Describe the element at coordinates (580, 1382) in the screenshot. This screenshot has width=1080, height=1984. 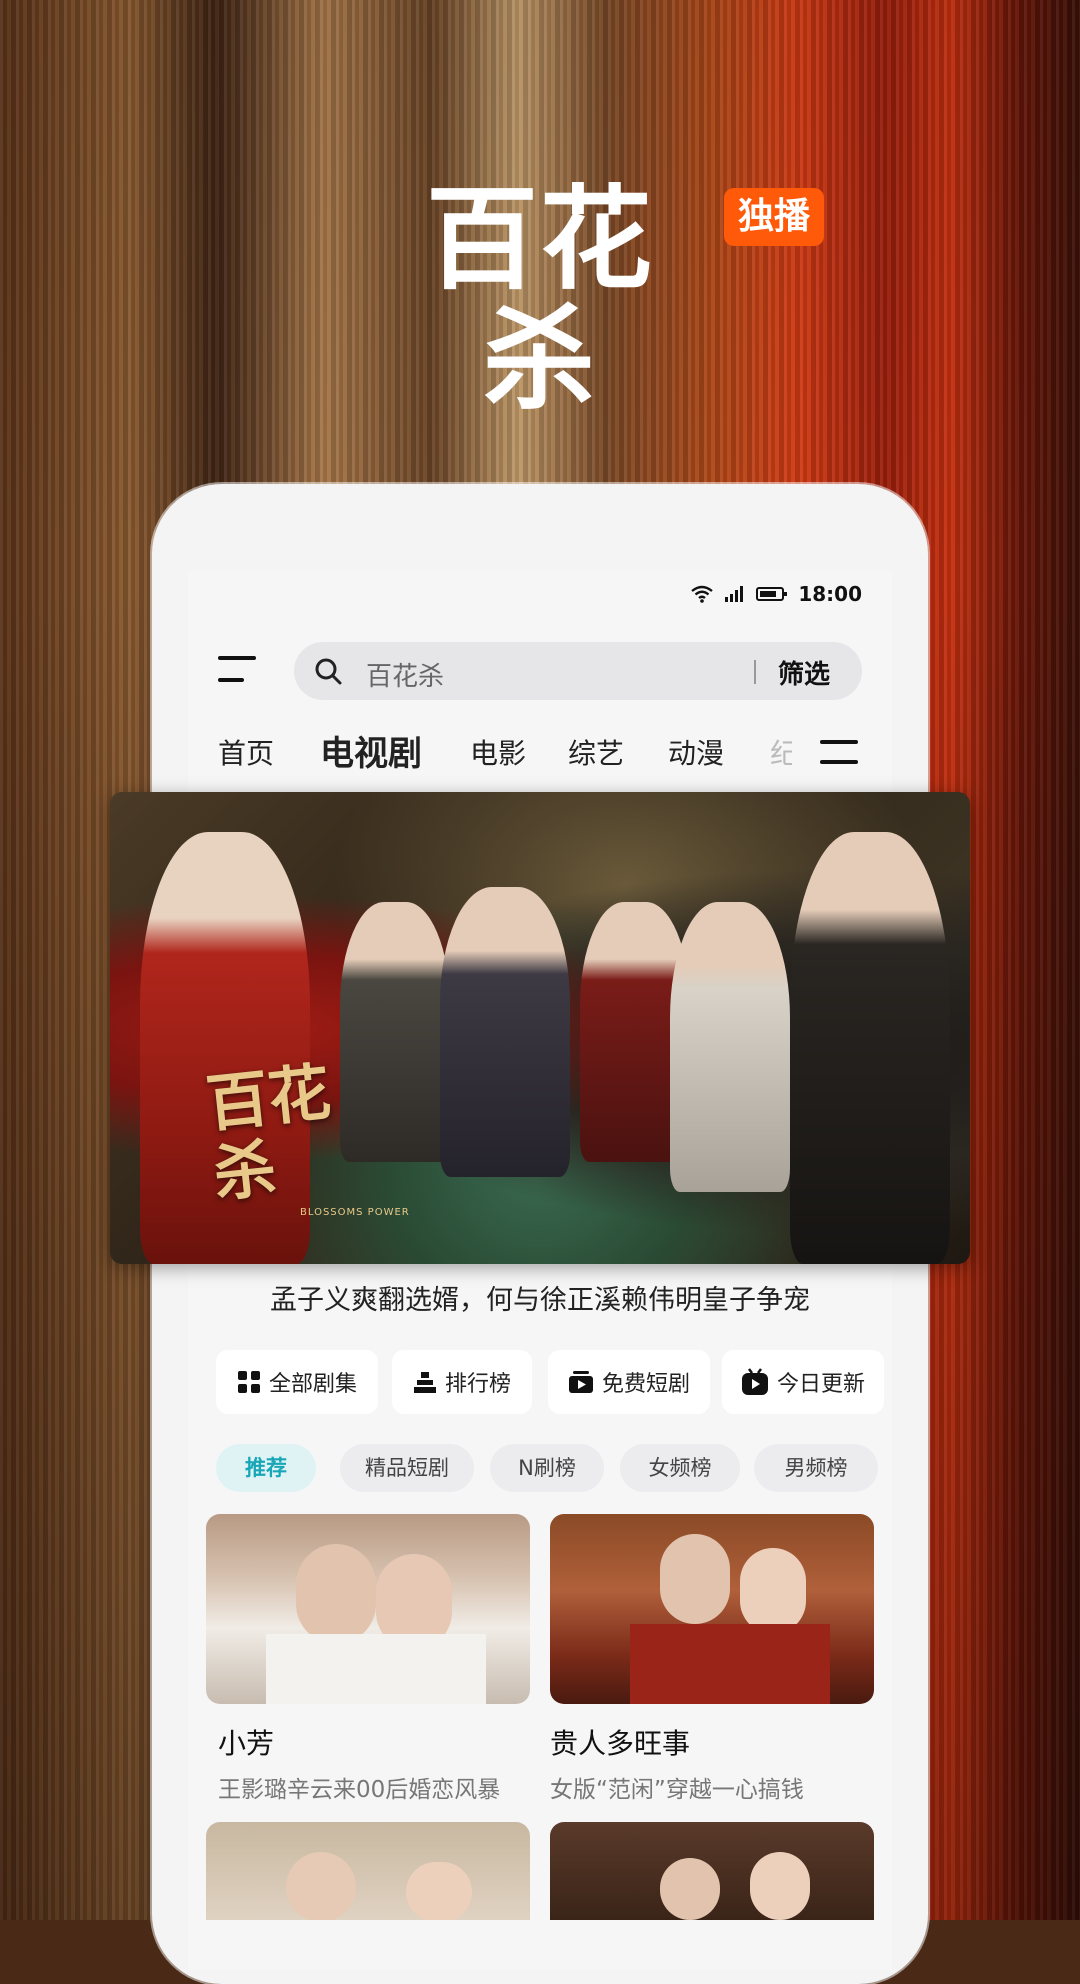
I see `video-box-icon` at that location.